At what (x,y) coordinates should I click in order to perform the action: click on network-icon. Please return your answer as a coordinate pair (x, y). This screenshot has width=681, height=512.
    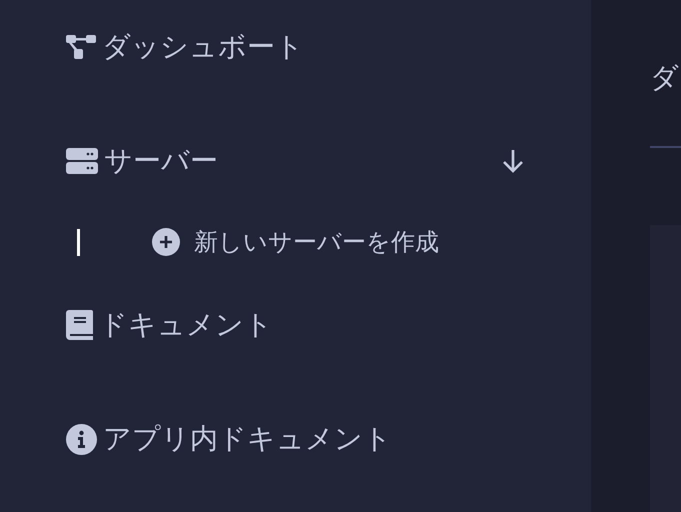
    Looking at the image, I should click on (81, 47).